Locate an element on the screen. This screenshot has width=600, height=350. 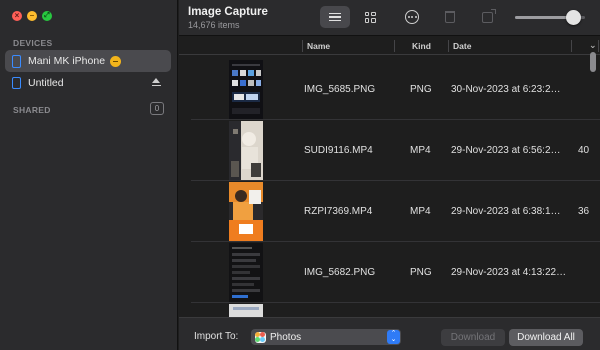
close-icon: × is located at coordinates (17, 15).